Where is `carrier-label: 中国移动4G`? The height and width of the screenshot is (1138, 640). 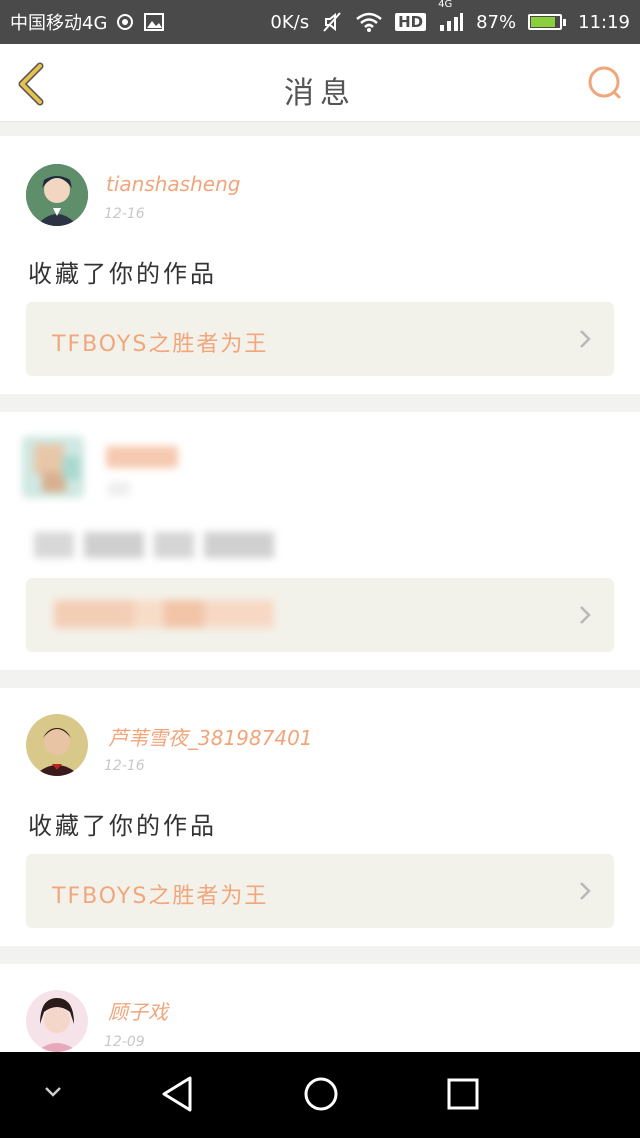
carrier-label: 中国移动4G is located at coordinates (59, 23).